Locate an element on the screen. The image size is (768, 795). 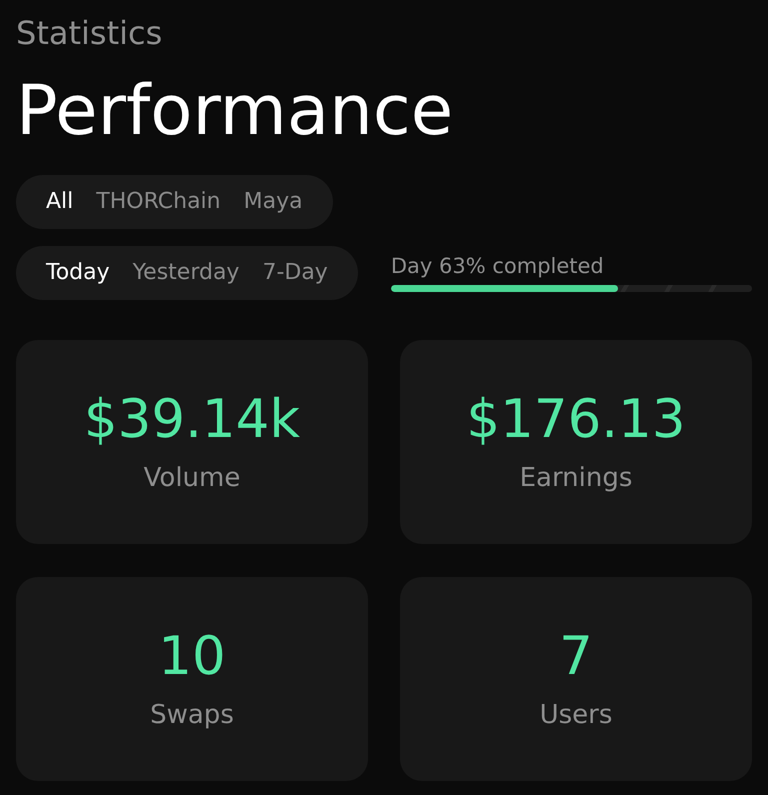
tab: Today is located at coordinates (78, 273).